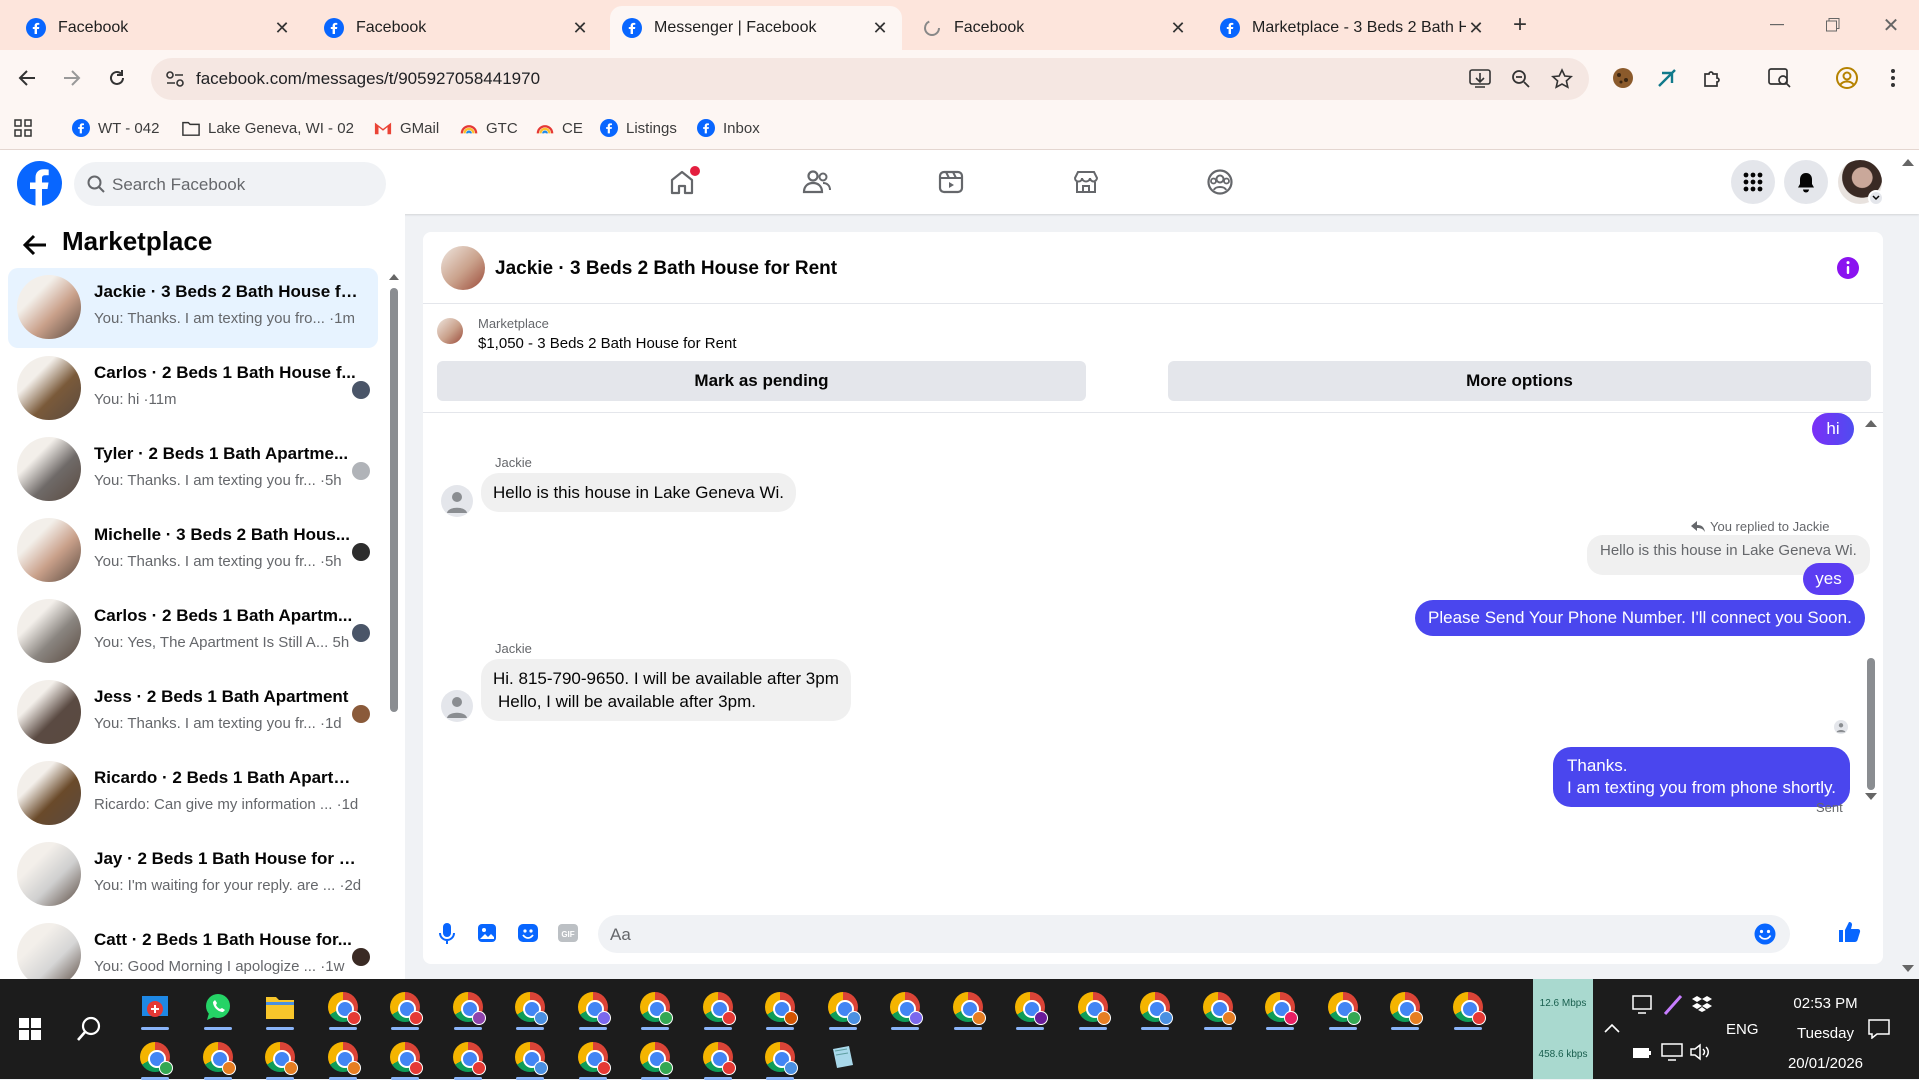  What do you see at coordinates (1753, 182) in the screenshot?
I see `menu-button` at bounding box center [1753, 182].